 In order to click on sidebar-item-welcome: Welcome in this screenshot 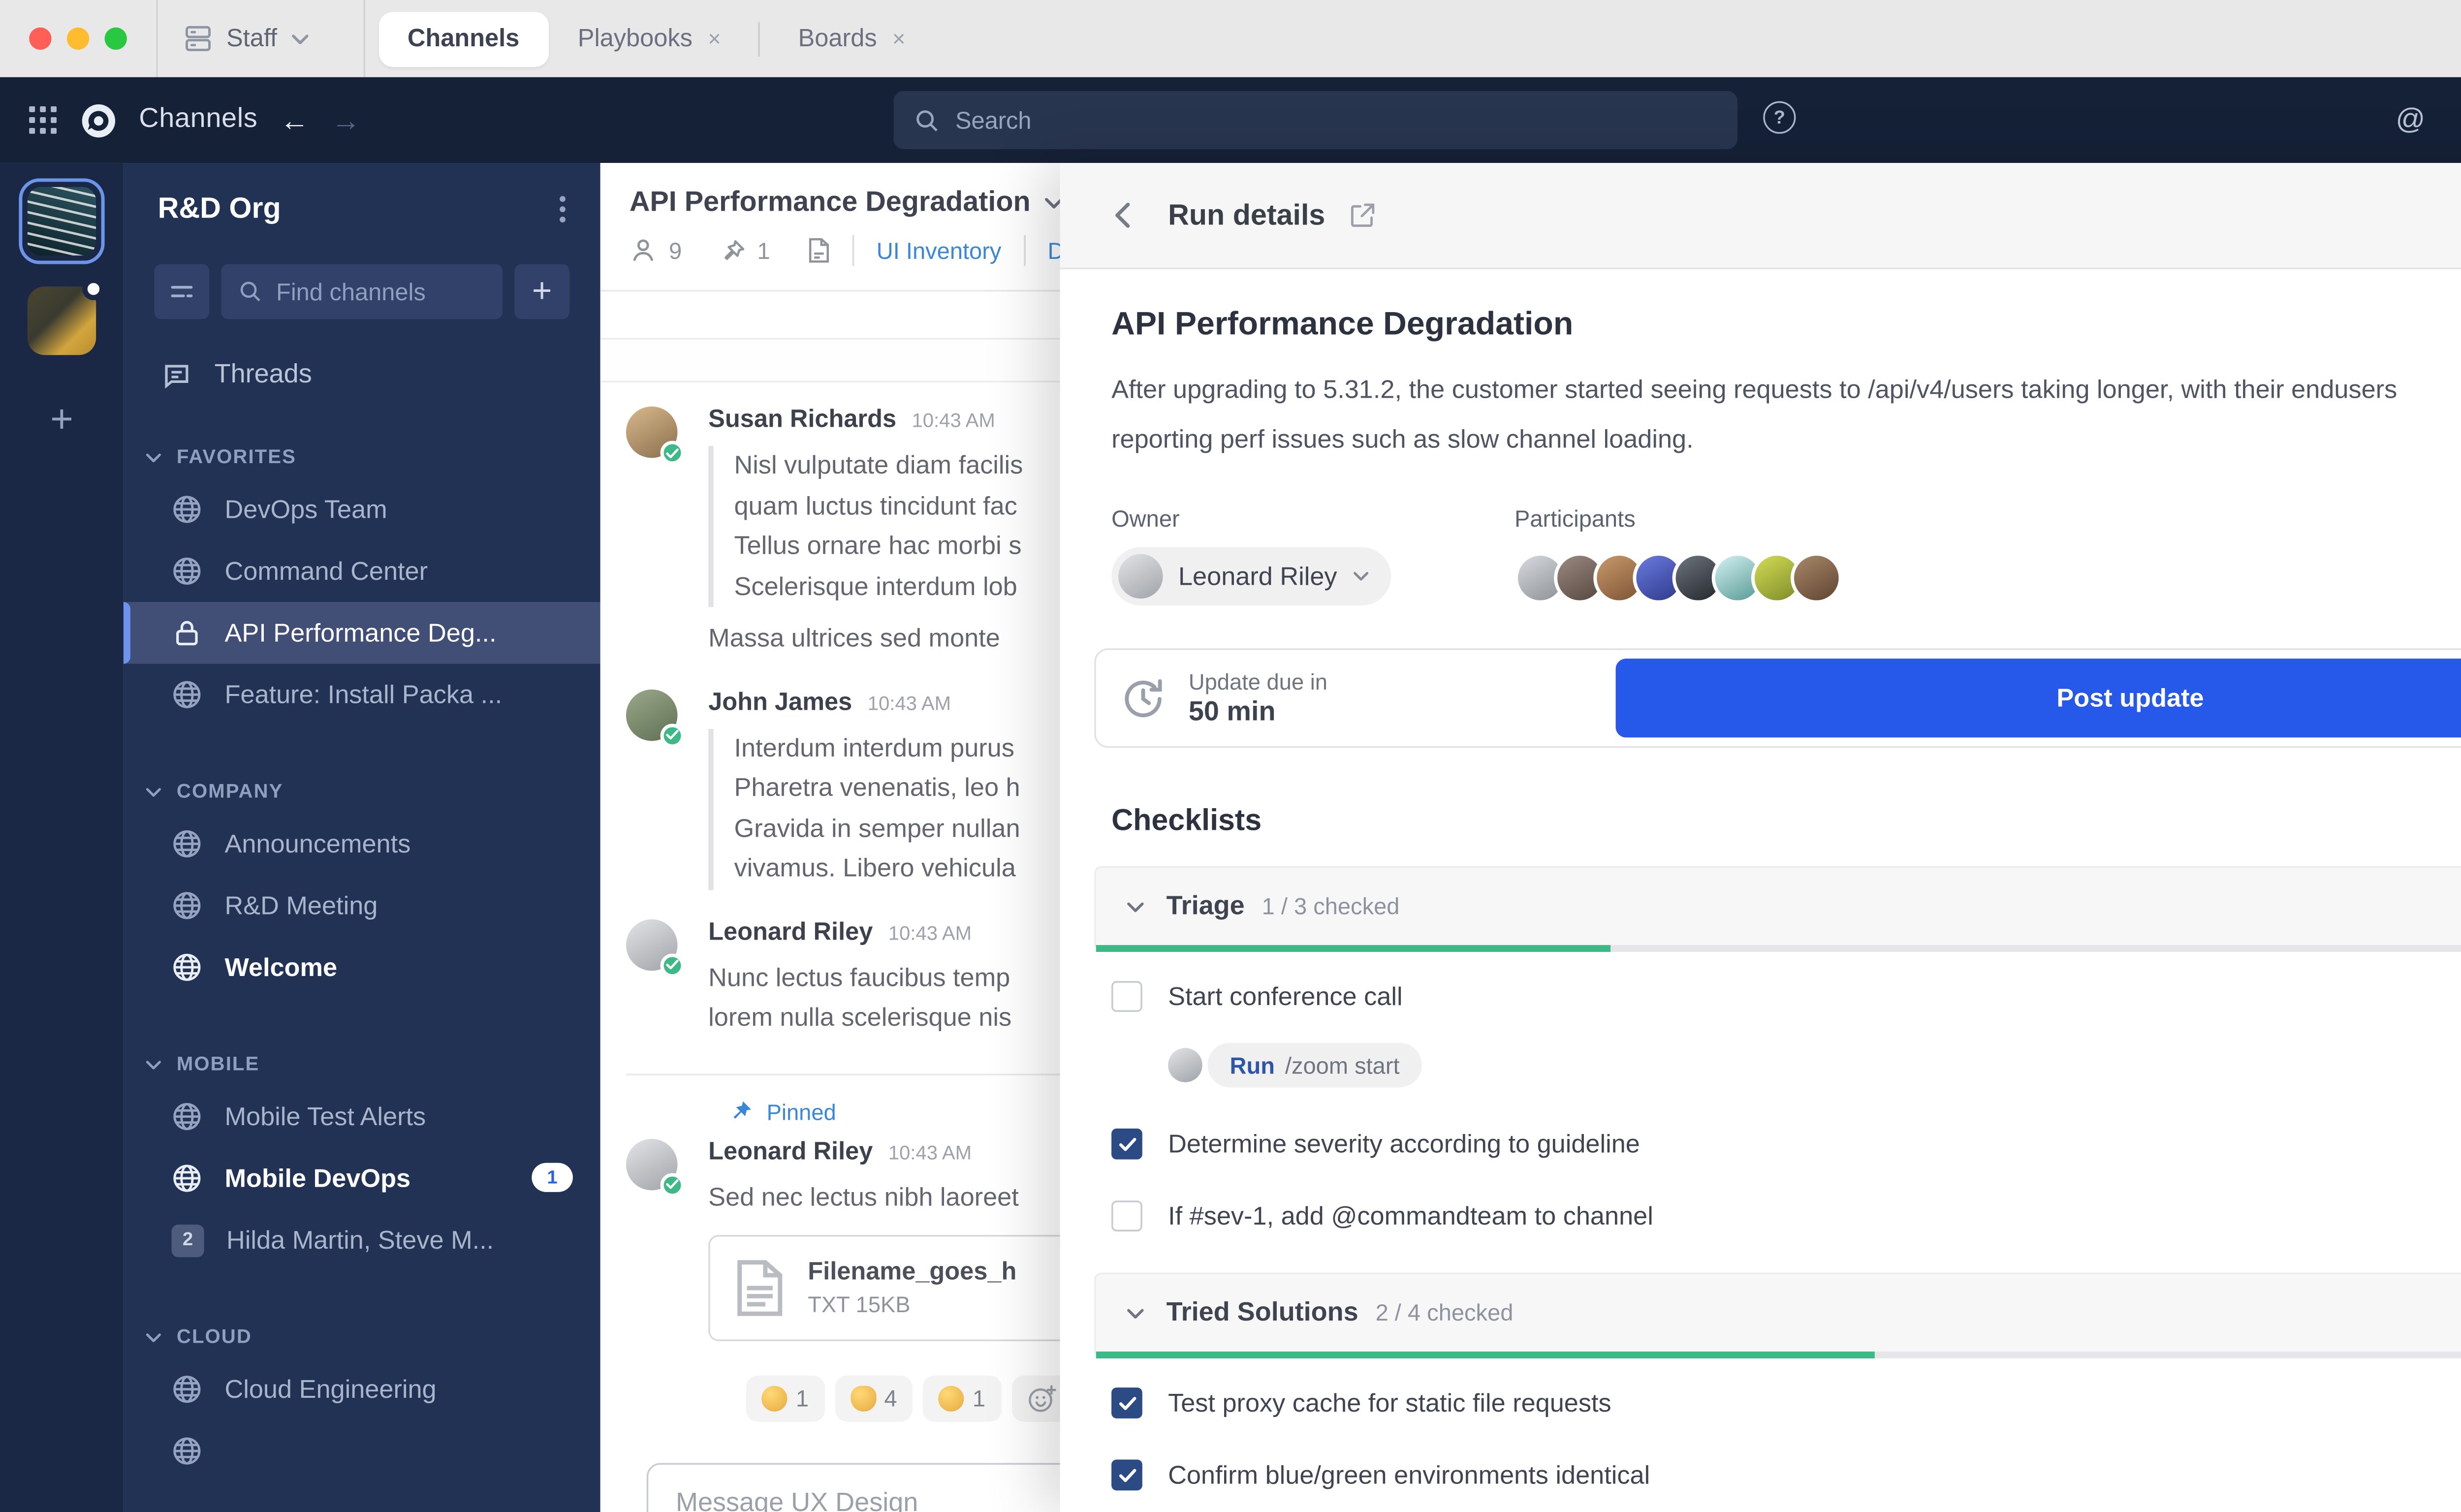, I will do `click(362, 967)`.